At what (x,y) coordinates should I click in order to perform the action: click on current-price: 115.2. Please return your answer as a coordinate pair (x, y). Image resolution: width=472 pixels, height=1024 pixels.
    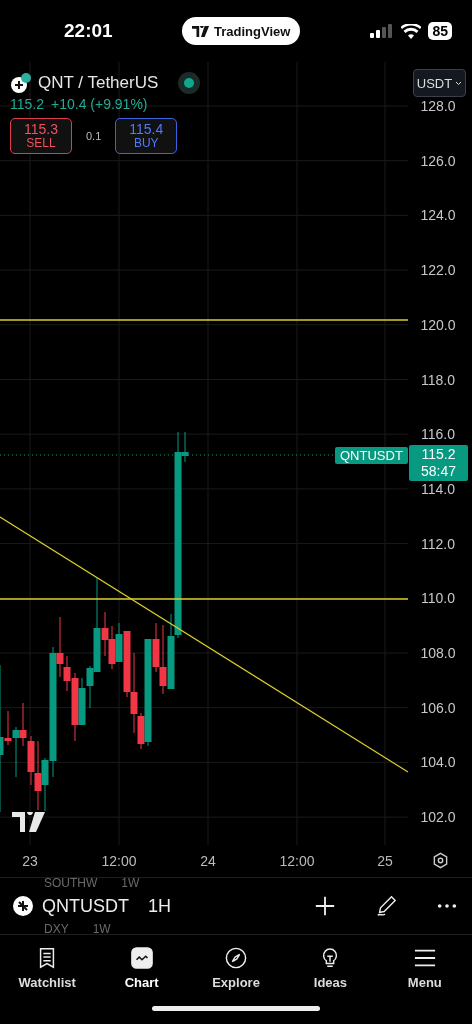
    Looking at the image, I should click on (438, 454).